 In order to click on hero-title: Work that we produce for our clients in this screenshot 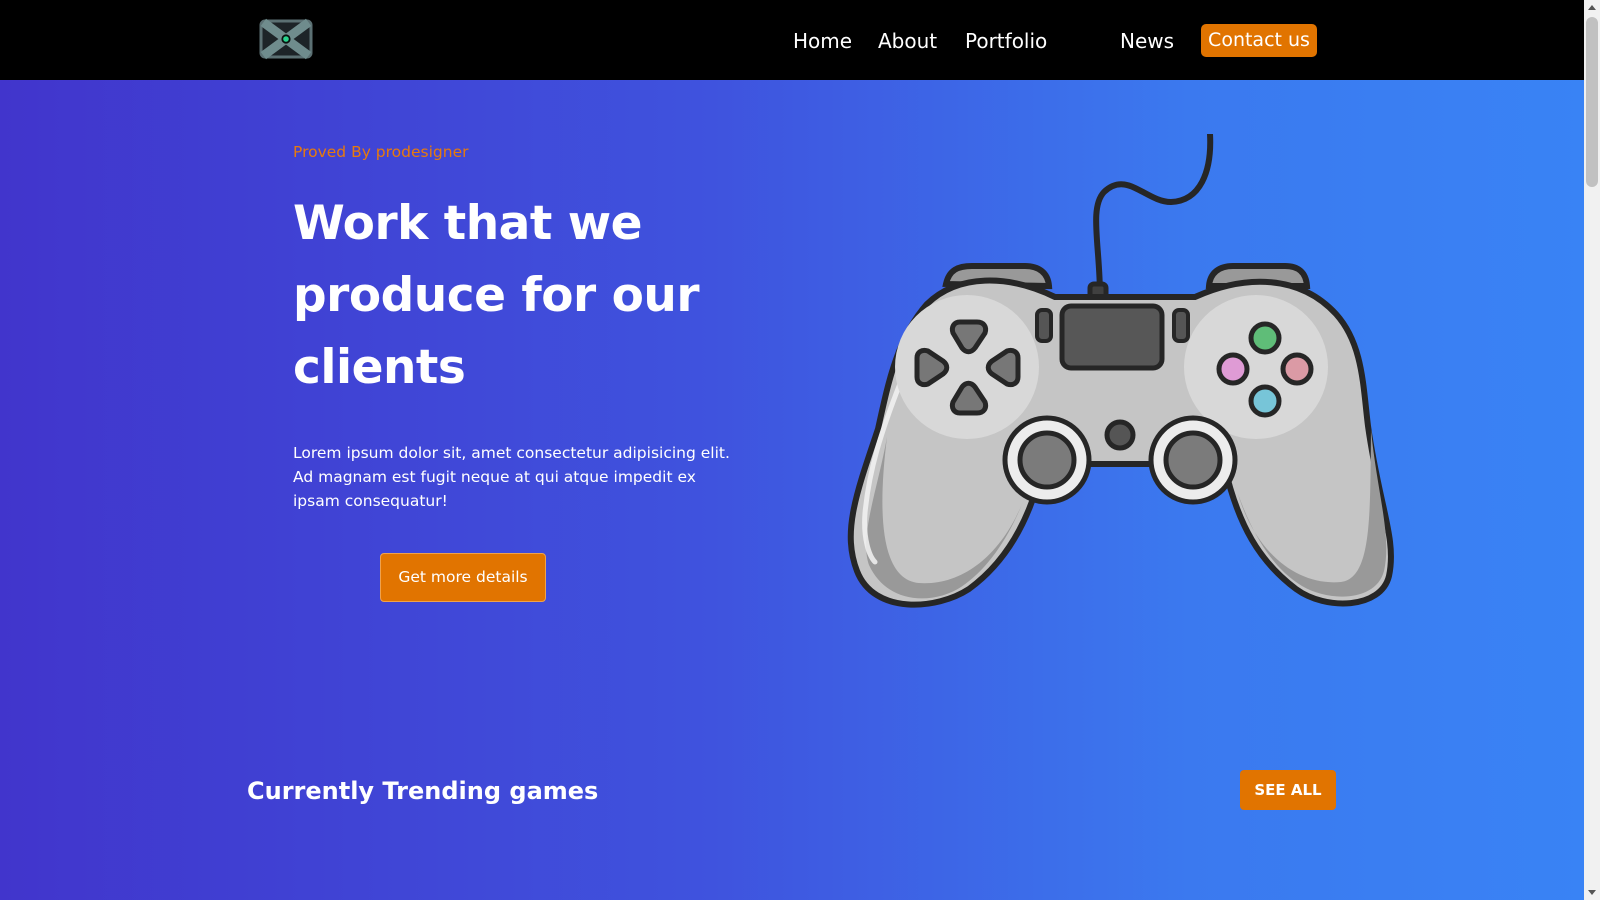, I will do `click(496, 295)`.